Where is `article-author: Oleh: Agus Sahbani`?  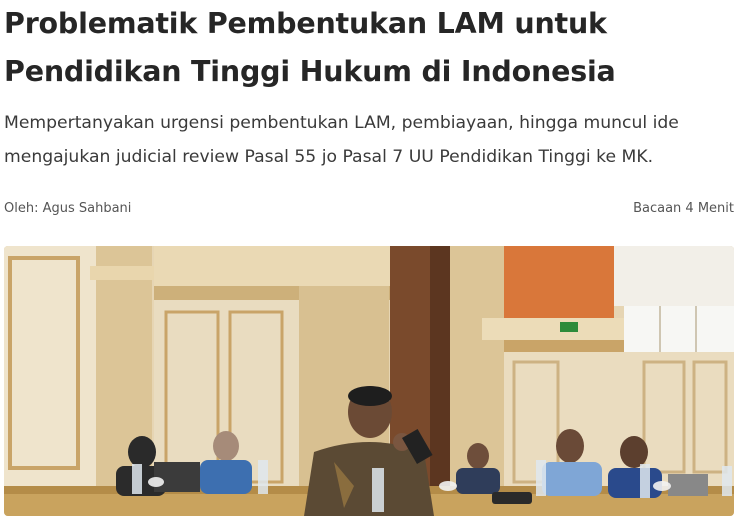 article-author: Oleh: Agus Sahbani is located at coordinates (67, 208).